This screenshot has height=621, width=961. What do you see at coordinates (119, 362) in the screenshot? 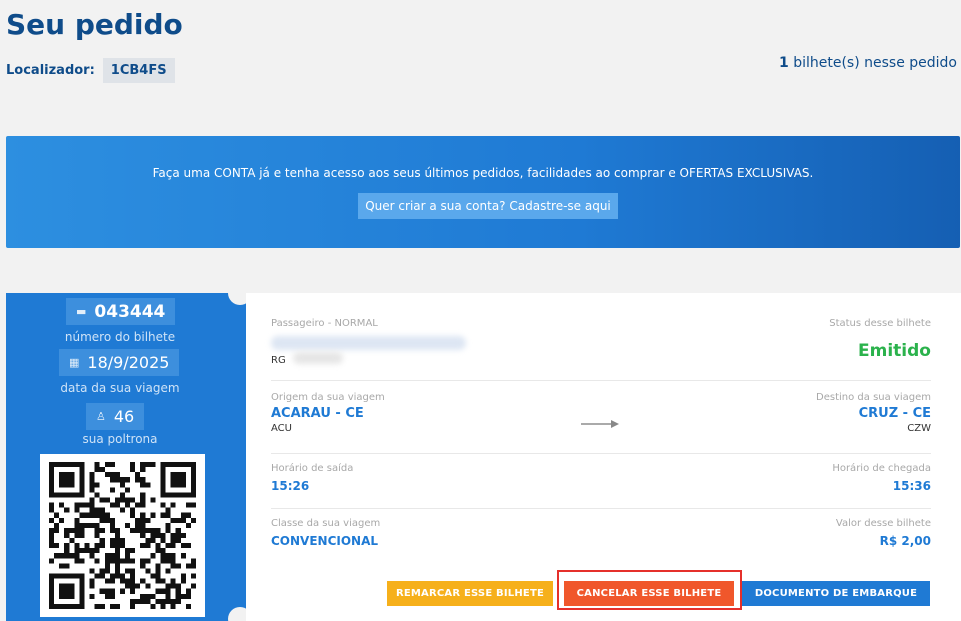
I see `travel-date-pill: ▦ 18/9/2025` at bounding box center [119, 362].